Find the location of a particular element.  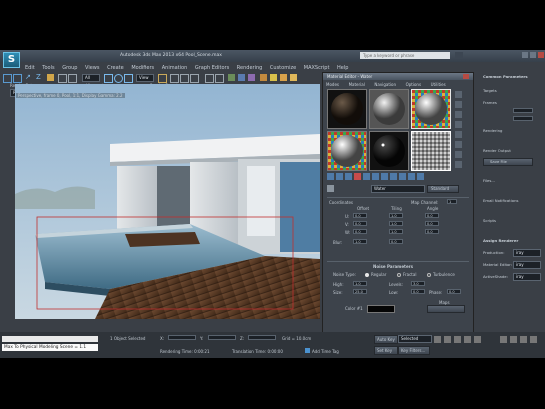

reference-coordinate-dropdown: View is located at coordinates (145, 78).